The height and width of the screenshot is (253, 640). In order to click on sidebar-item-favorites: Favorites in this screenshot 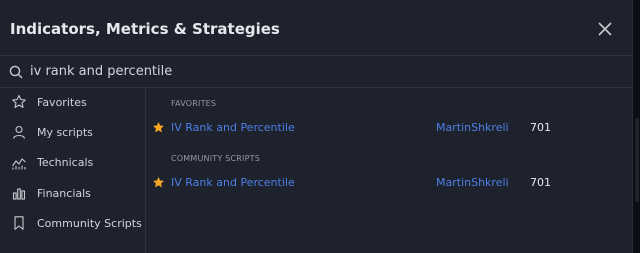, I will do `click(72, 102)`.